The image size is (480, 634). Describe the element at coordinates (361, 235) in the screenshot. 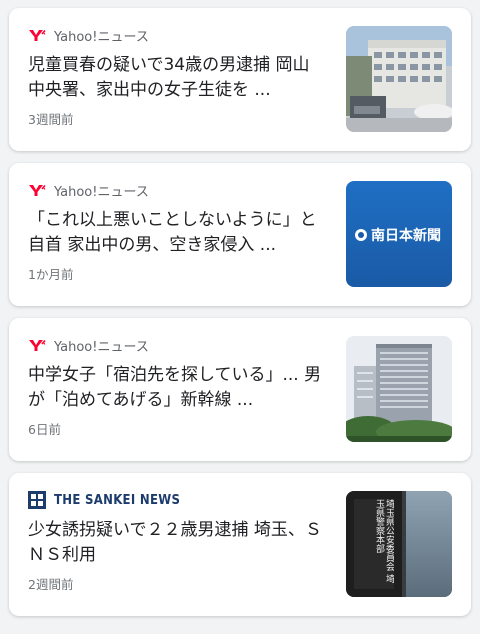

I see `newspaper-emblem-icon` at that location.